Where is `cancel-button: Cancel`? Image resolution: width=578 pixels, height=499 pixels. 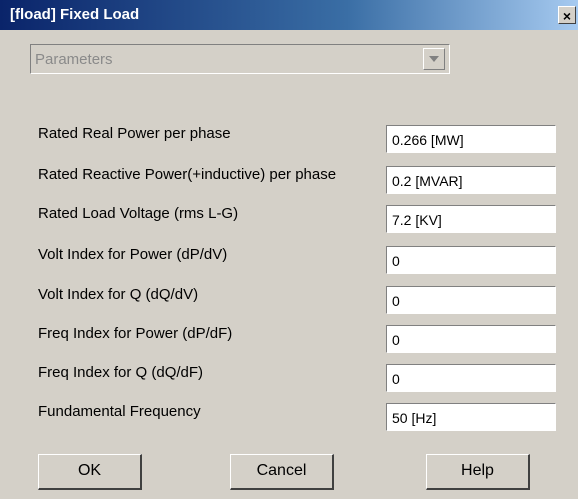 cancel-button: Cancel is located at coordinates (282, 472).